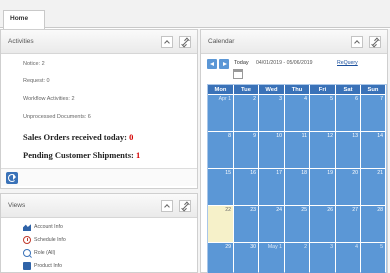 Image resolution: width=390 pixels, height=273 pixels. Describe the element at coordinates (17, 205) in the screenshot. I see `views-title: Views` at that location.